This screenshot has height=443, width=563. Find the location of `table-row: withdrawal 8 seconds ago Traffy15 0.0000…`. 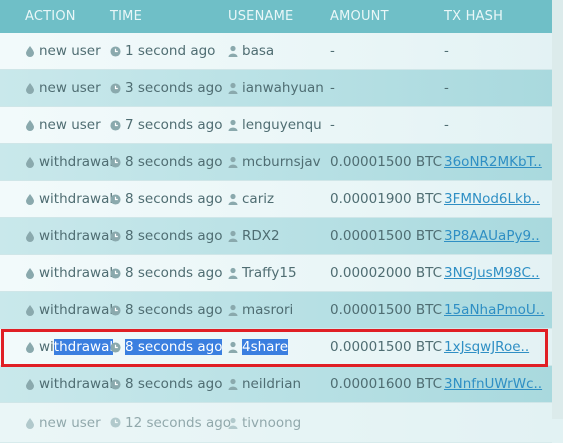

table-row: withdrawal 8 seconds ago Traffy15 0.0000… is located at coordinates (276, 273).